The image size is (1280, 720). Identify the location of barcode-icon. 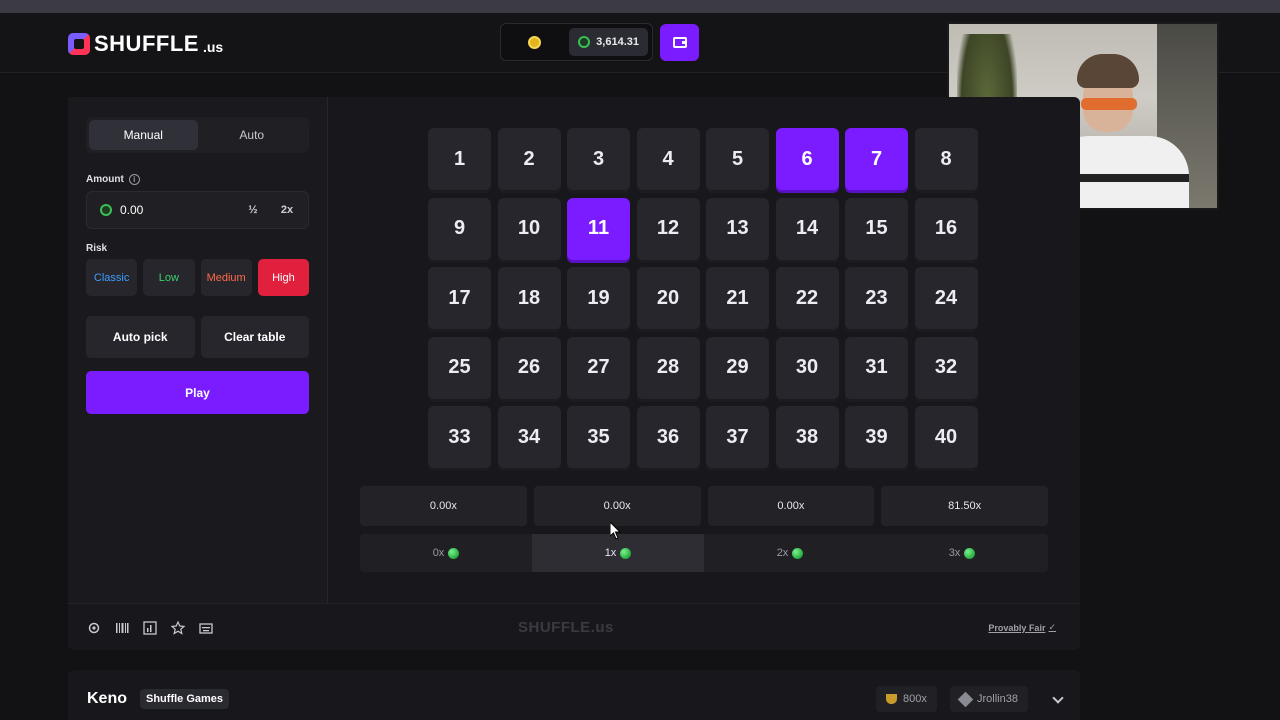
(122, 628).